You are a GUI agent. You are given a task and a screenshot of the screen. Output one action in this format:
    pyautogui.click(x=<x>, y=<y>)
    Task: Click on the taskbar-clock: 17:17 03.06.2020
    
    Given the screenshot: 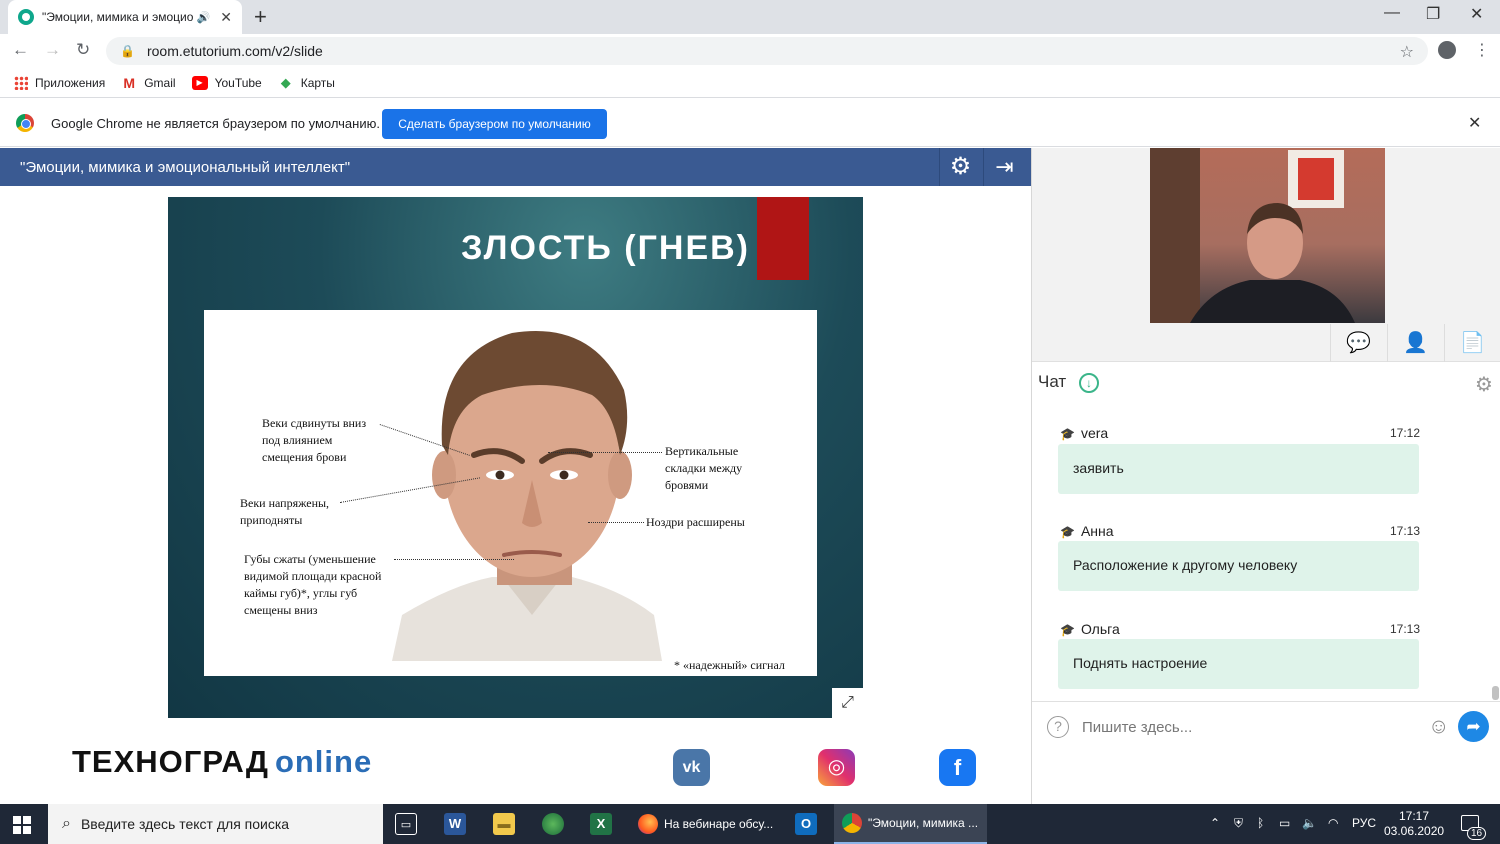 What is the action you would take?
    pyautogui.click(x=1414, y=824)
    